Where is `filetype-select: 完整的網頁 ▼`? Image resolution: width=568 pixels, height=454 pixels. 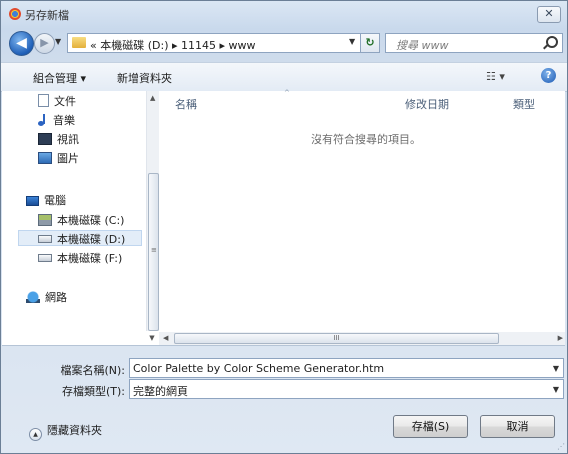
filetype-select: 完整的網頁 ▼ is located at coordinates (346, 389).